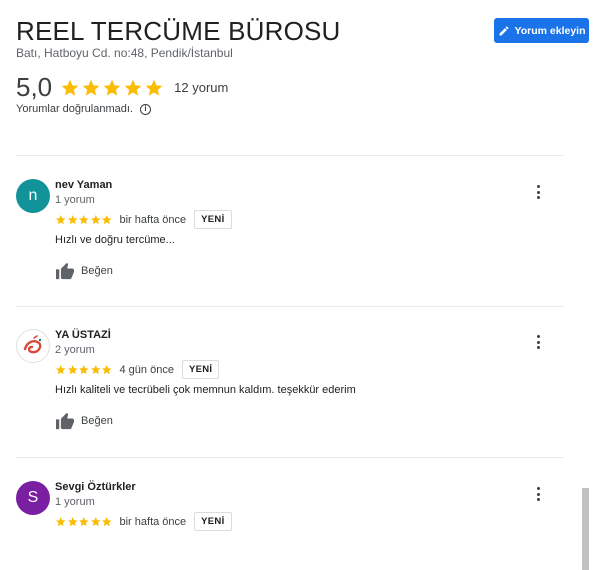  What do you see at coordinates (145, 109) in the screenshot?
I see `info-icon: i` at bounding box center [145, 109].